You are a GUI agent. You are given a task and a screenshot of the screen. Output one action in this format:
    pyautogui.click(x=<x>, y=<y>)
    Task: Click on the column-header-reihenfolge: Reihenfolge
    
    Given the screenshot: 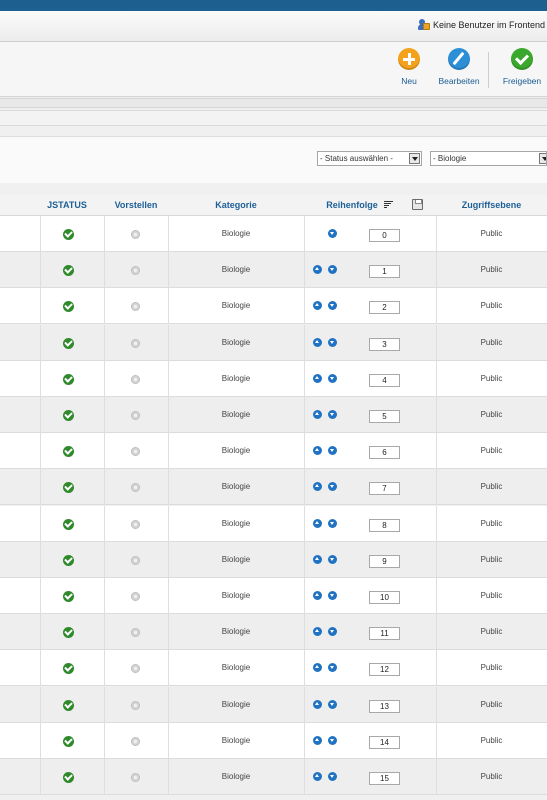 What is the action you would take?
    pyautogui.click(x=352, y=205)
    